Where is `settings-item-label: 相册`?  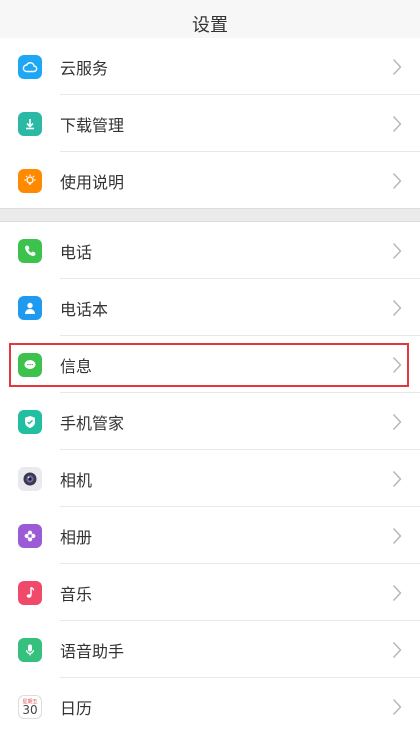
settings-item-label: 相册 is located at coordinates (76, 537).